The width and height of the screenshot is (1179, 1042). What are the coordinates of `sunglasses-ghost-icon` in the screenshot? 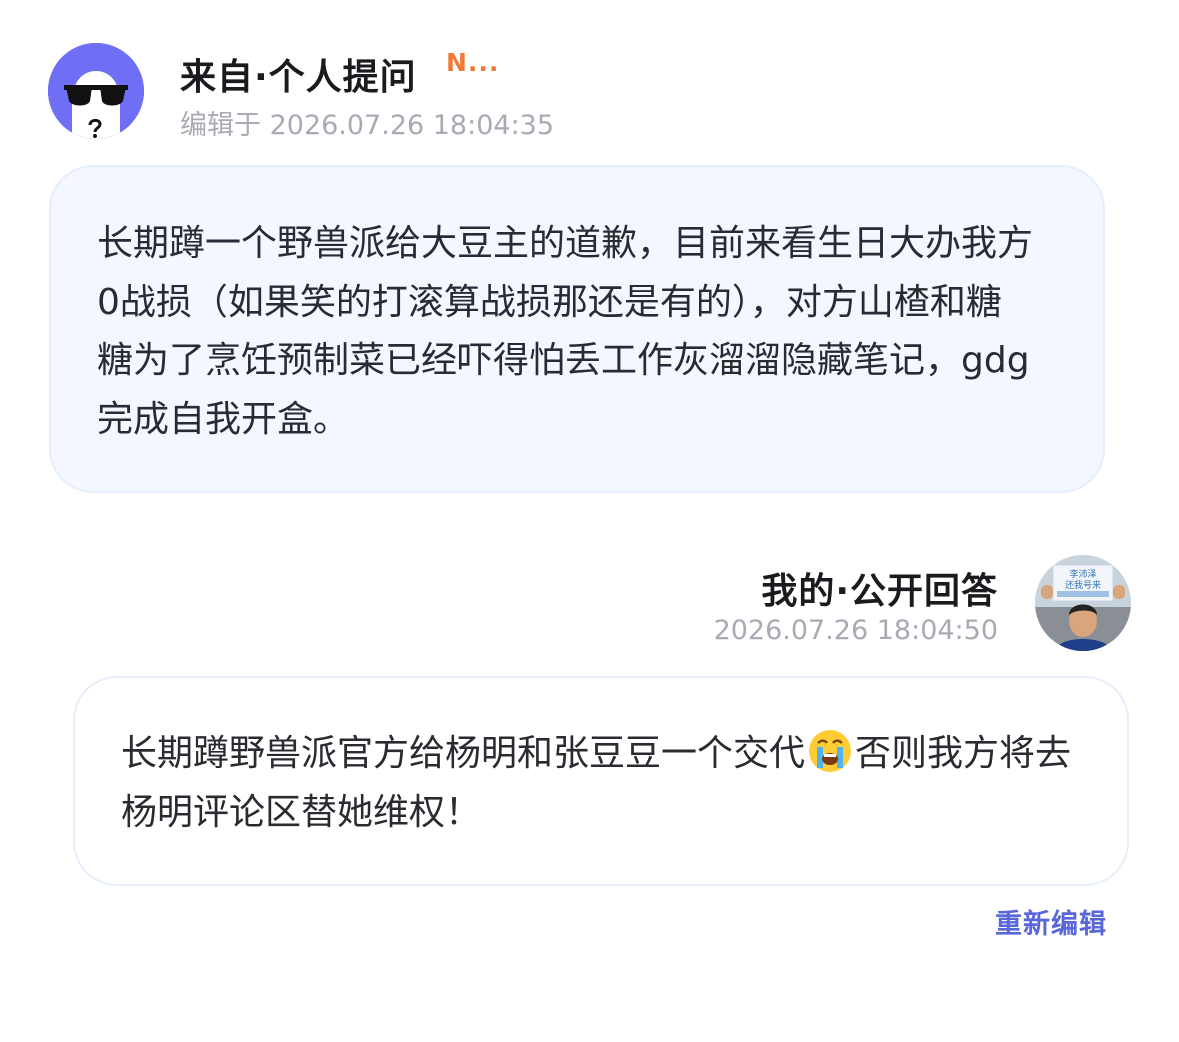 It's located at (96, 91).